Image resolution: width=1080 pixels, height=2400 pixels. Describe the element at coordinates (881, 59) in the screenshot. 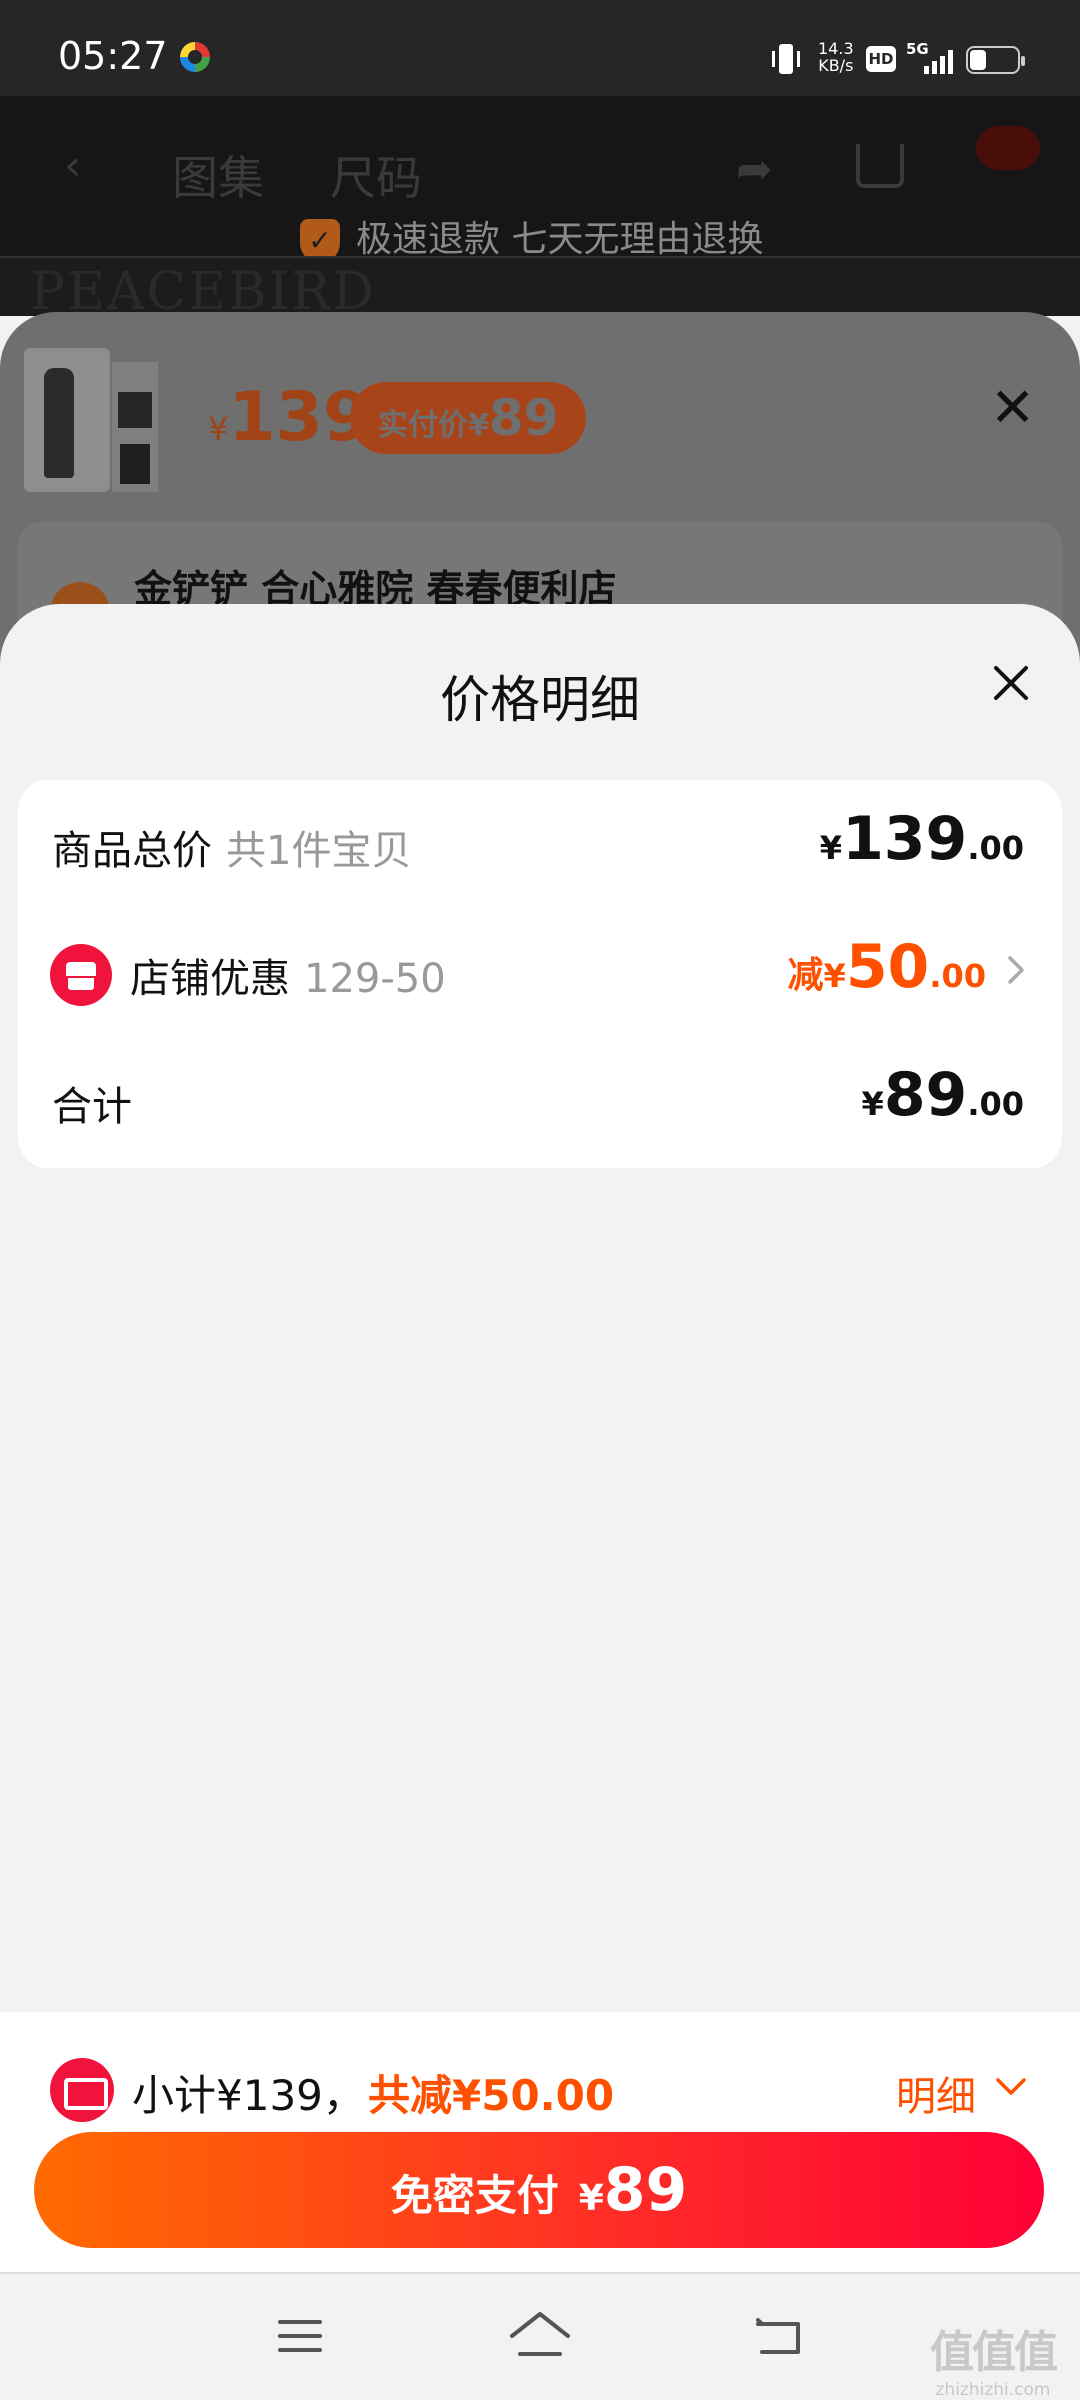

I see `hd-badge: HD` at that location.